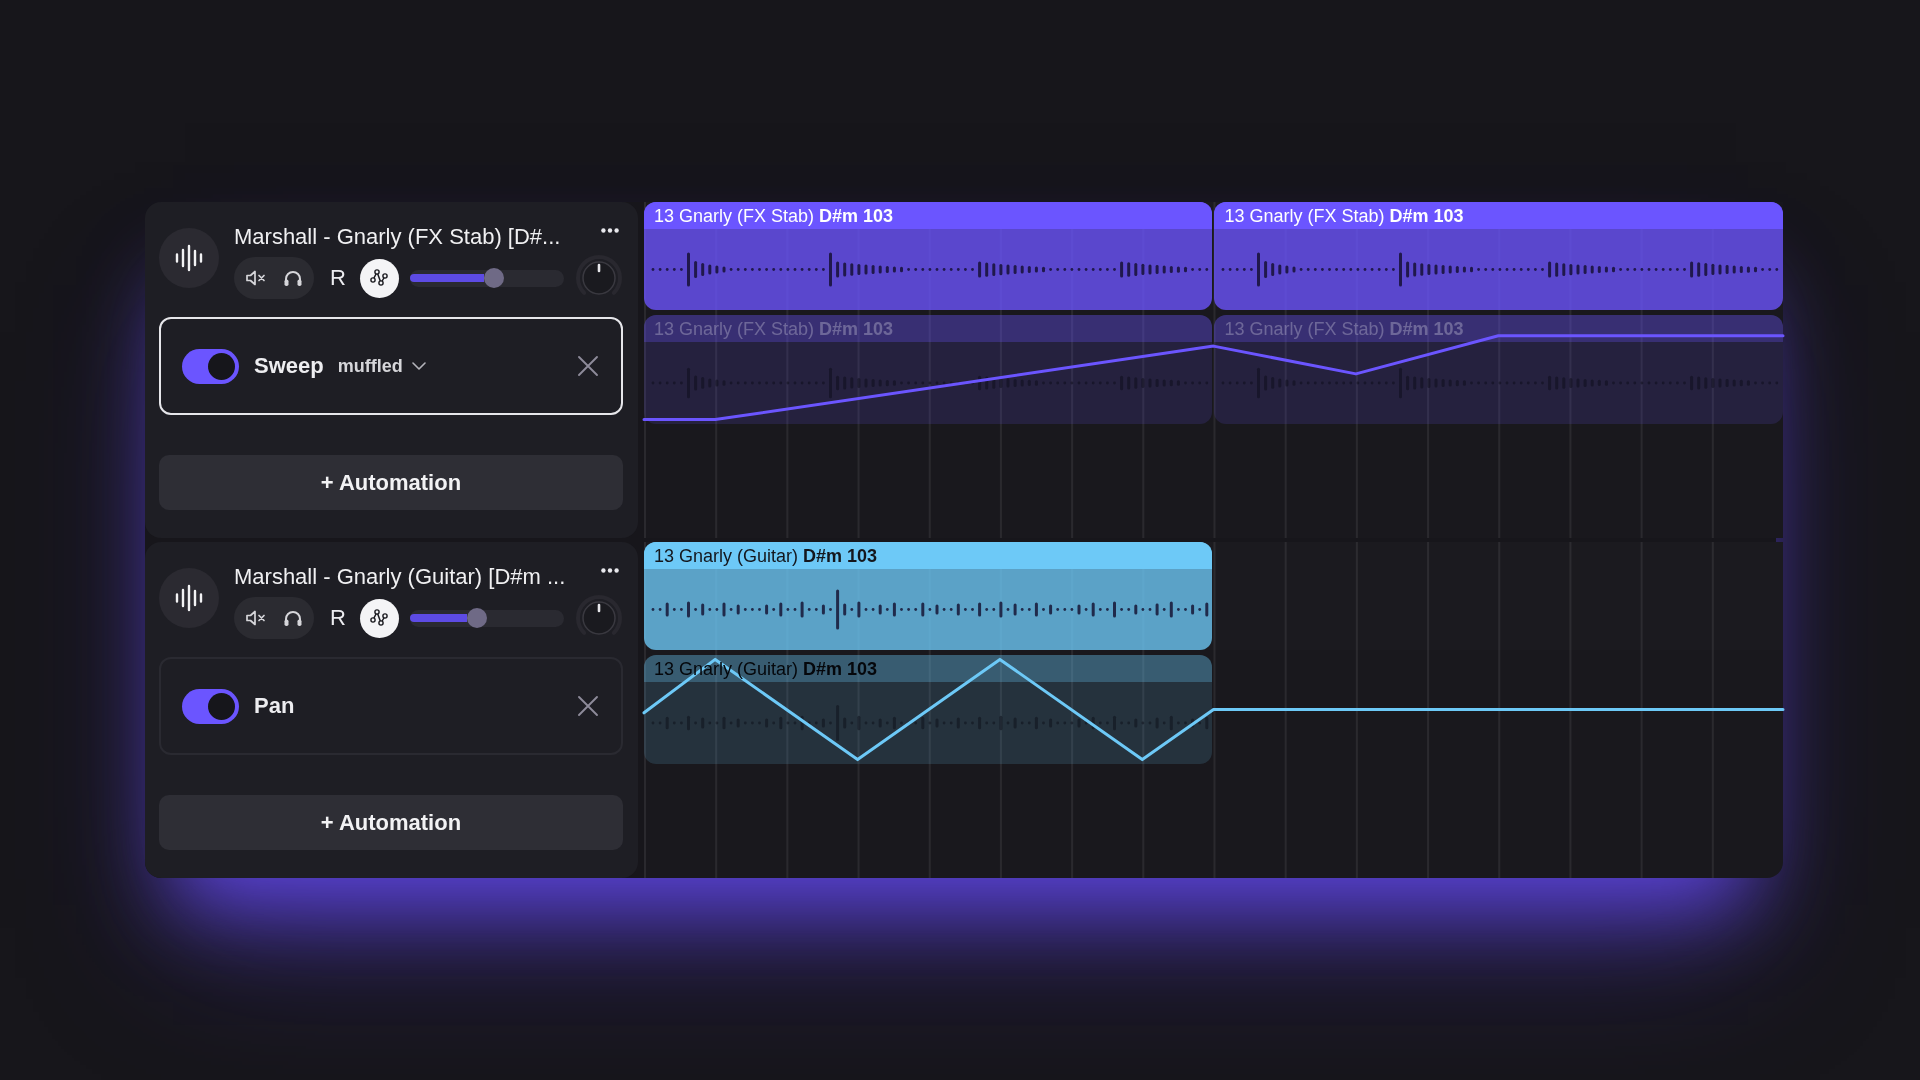 The height and width of the screenshot is (1080, 1920). What do you see at coordinates (274, 706) in the screenshot?
I see `automation-name: Pan` at bounding box center [274, 706].